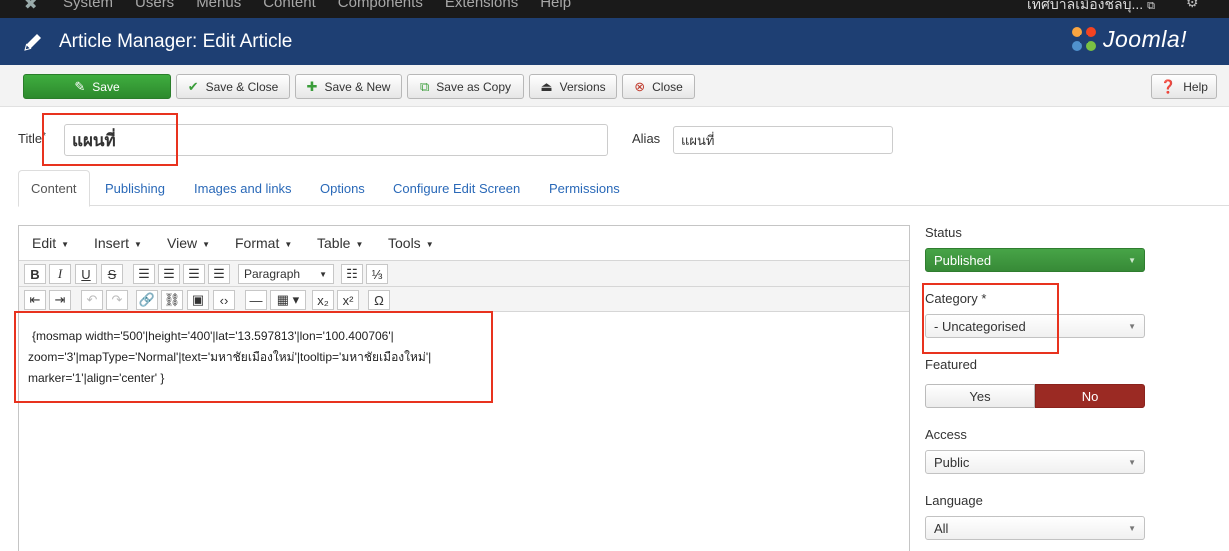 Image resolution: width=1229 pixels, height=551 pixels. I want to click on align-center-icon: ☰, so click(169, 274).